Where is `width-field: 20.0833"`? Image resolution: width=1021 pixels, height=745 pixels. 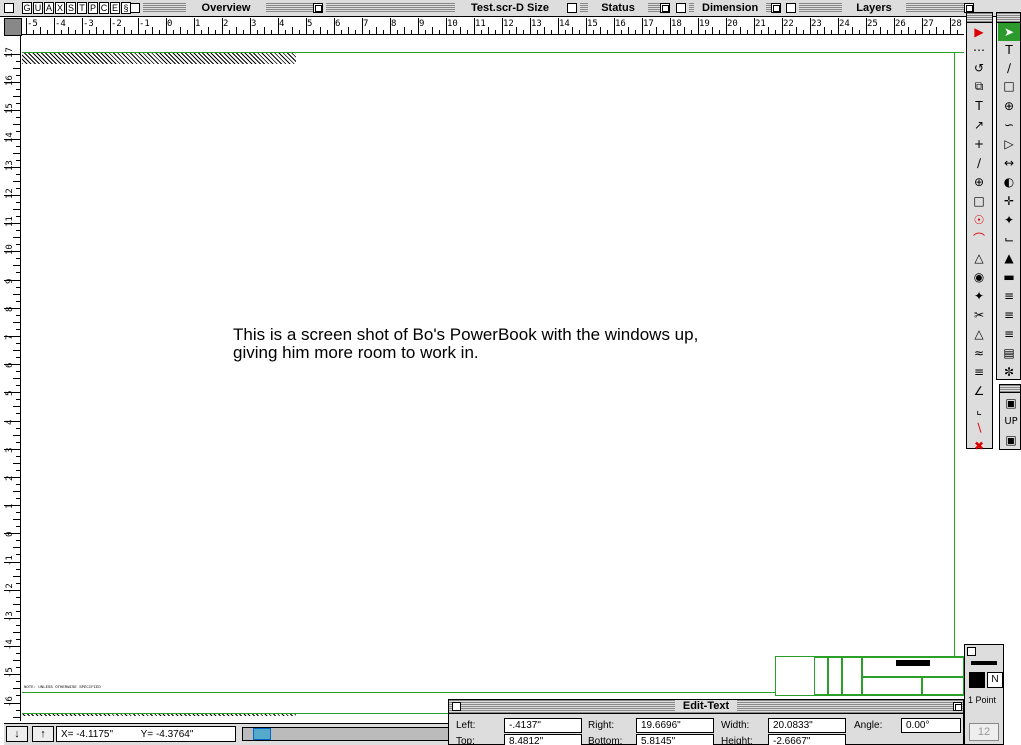
width-field: 20.0833" is located at coordinates (807, 725).